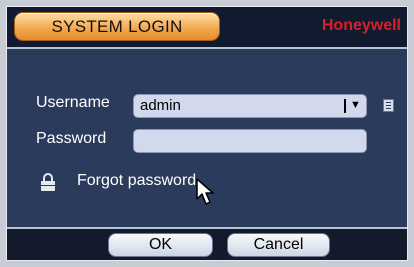 This screenshot has width=414, height=267. Describe the element at coordinates (250, 106) in the screenshot. I see `username-dropdown: admin ▼` at that location.